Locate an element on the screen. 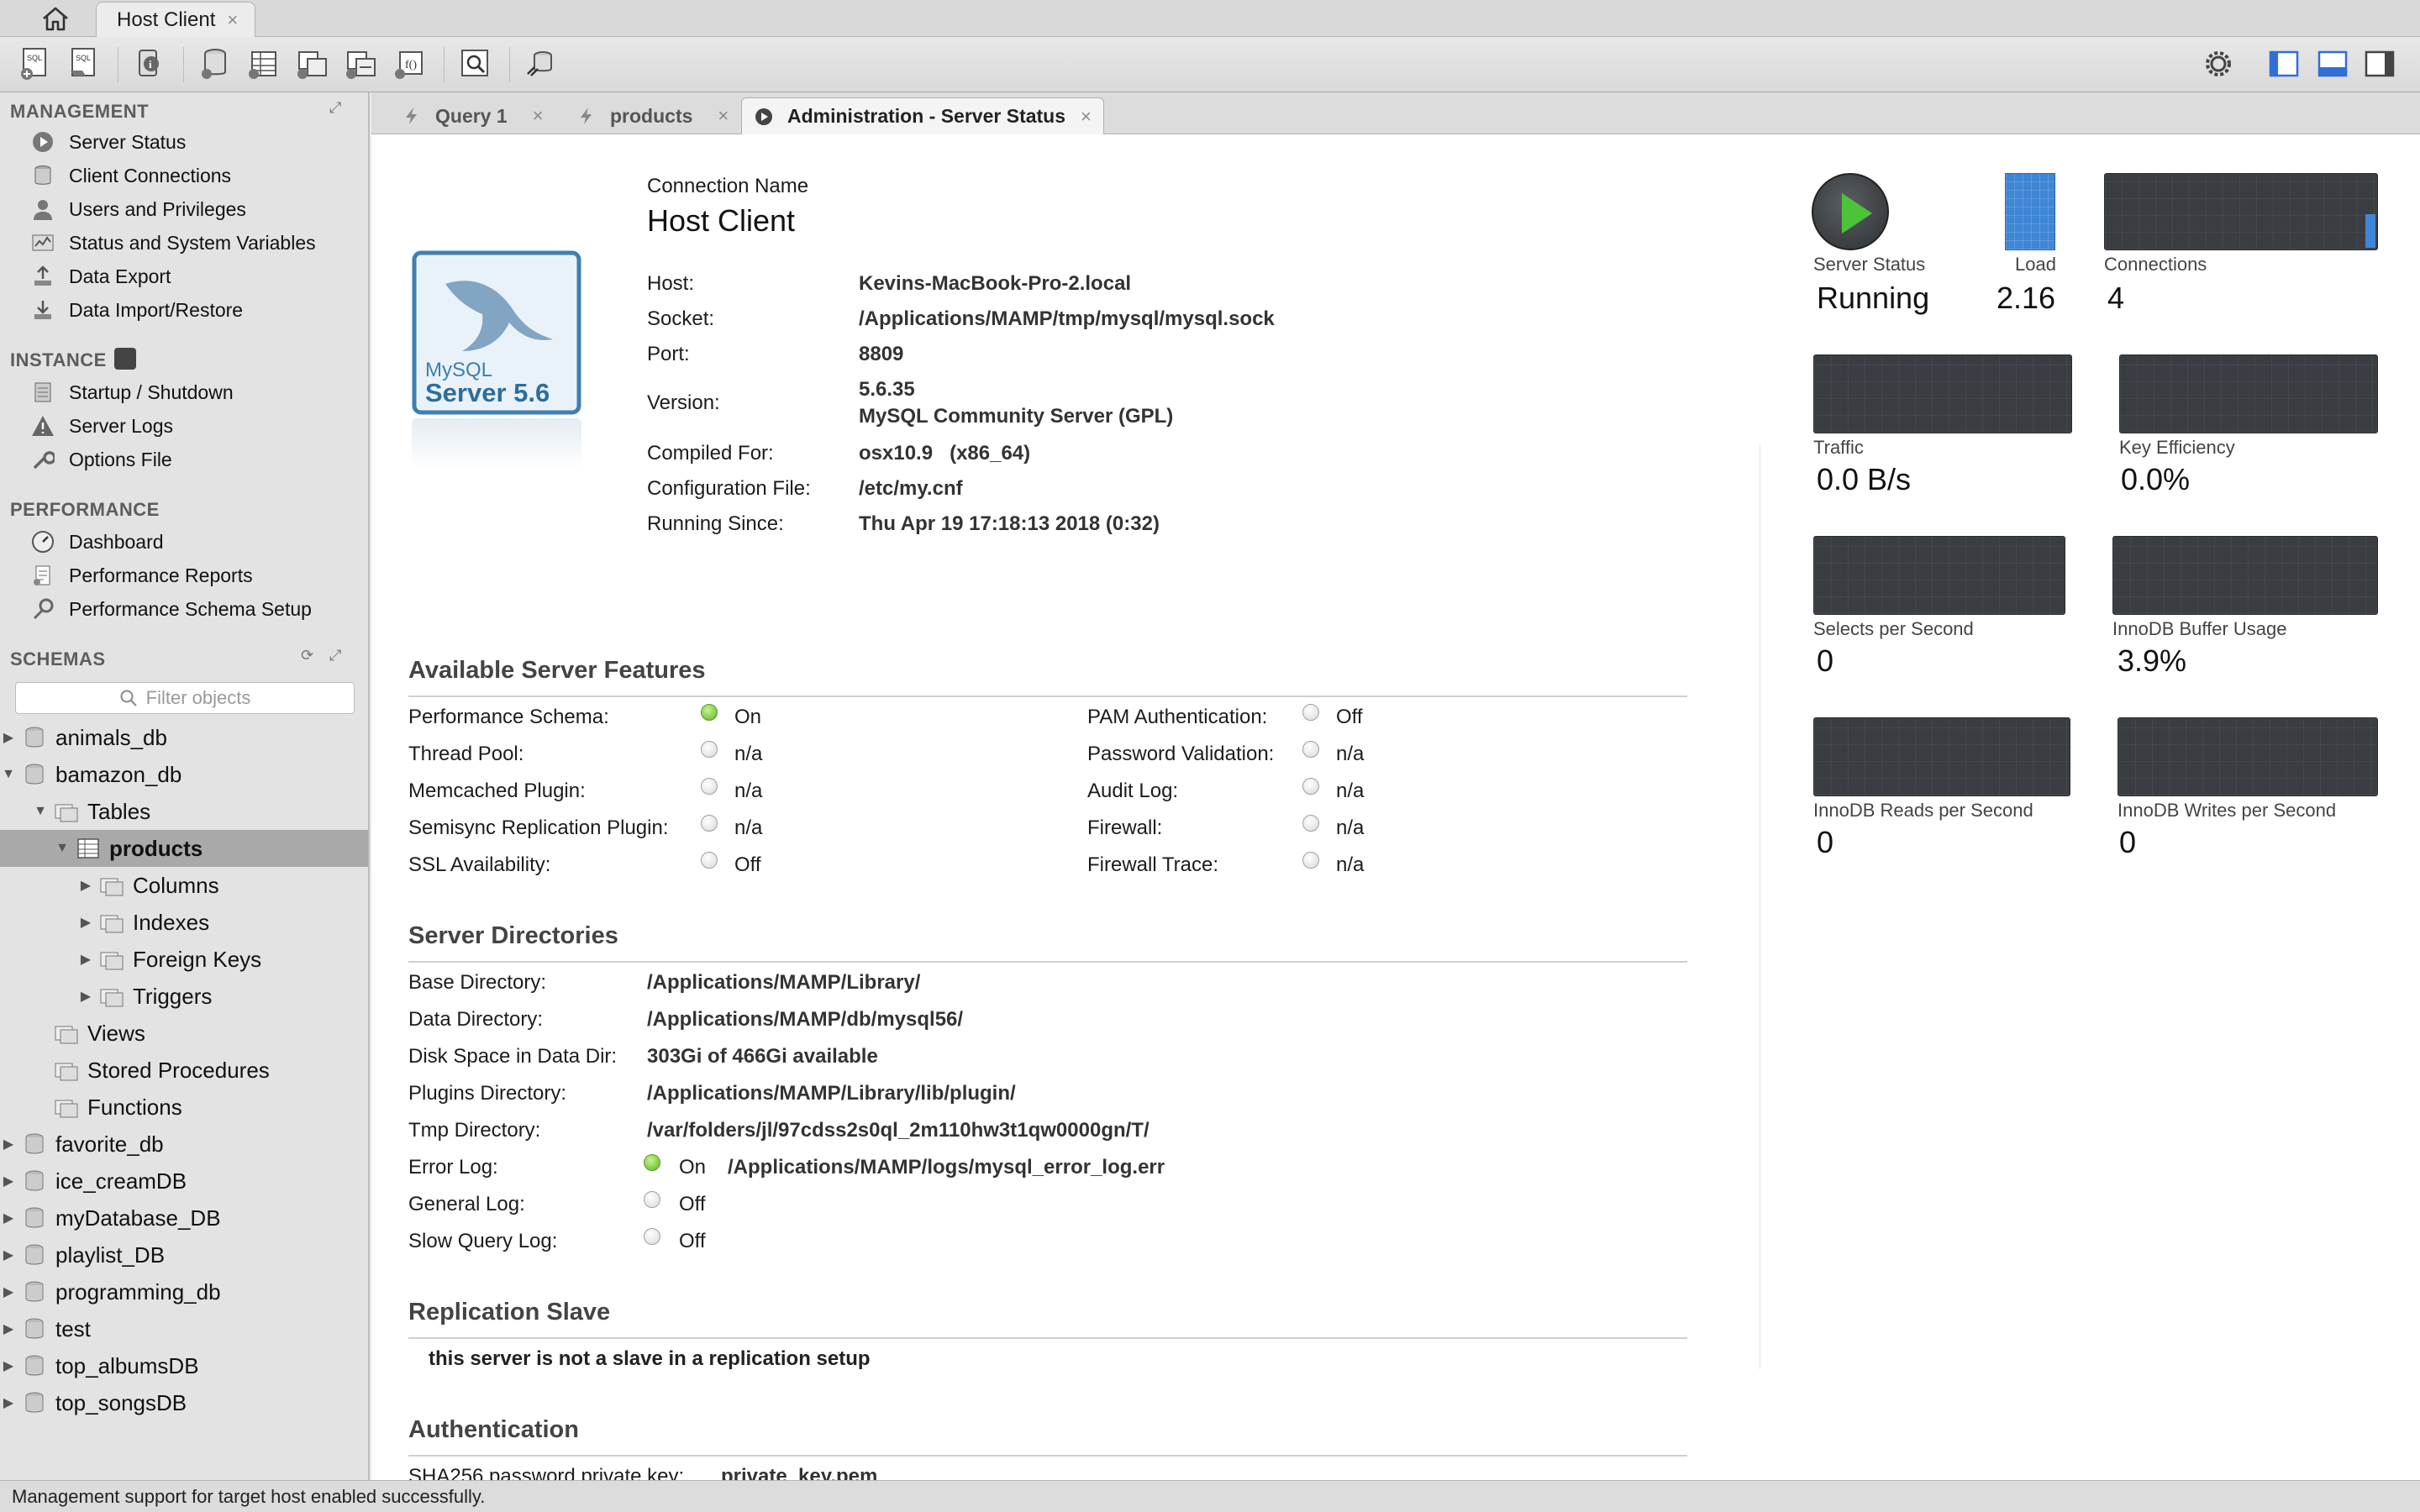  search-table-data-button is located at coordinates (476, 64).